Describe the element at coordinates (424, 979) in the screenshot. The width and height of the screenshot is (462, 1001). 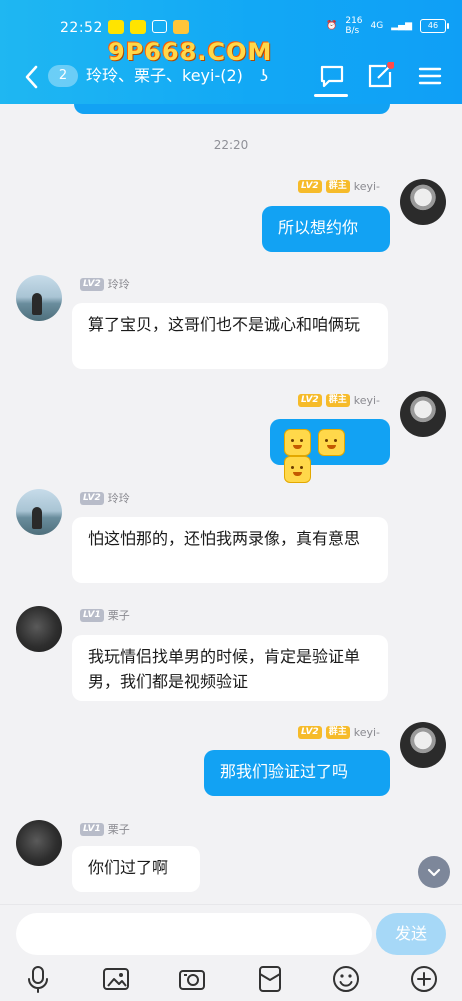
I see `plus-icon` at that location.